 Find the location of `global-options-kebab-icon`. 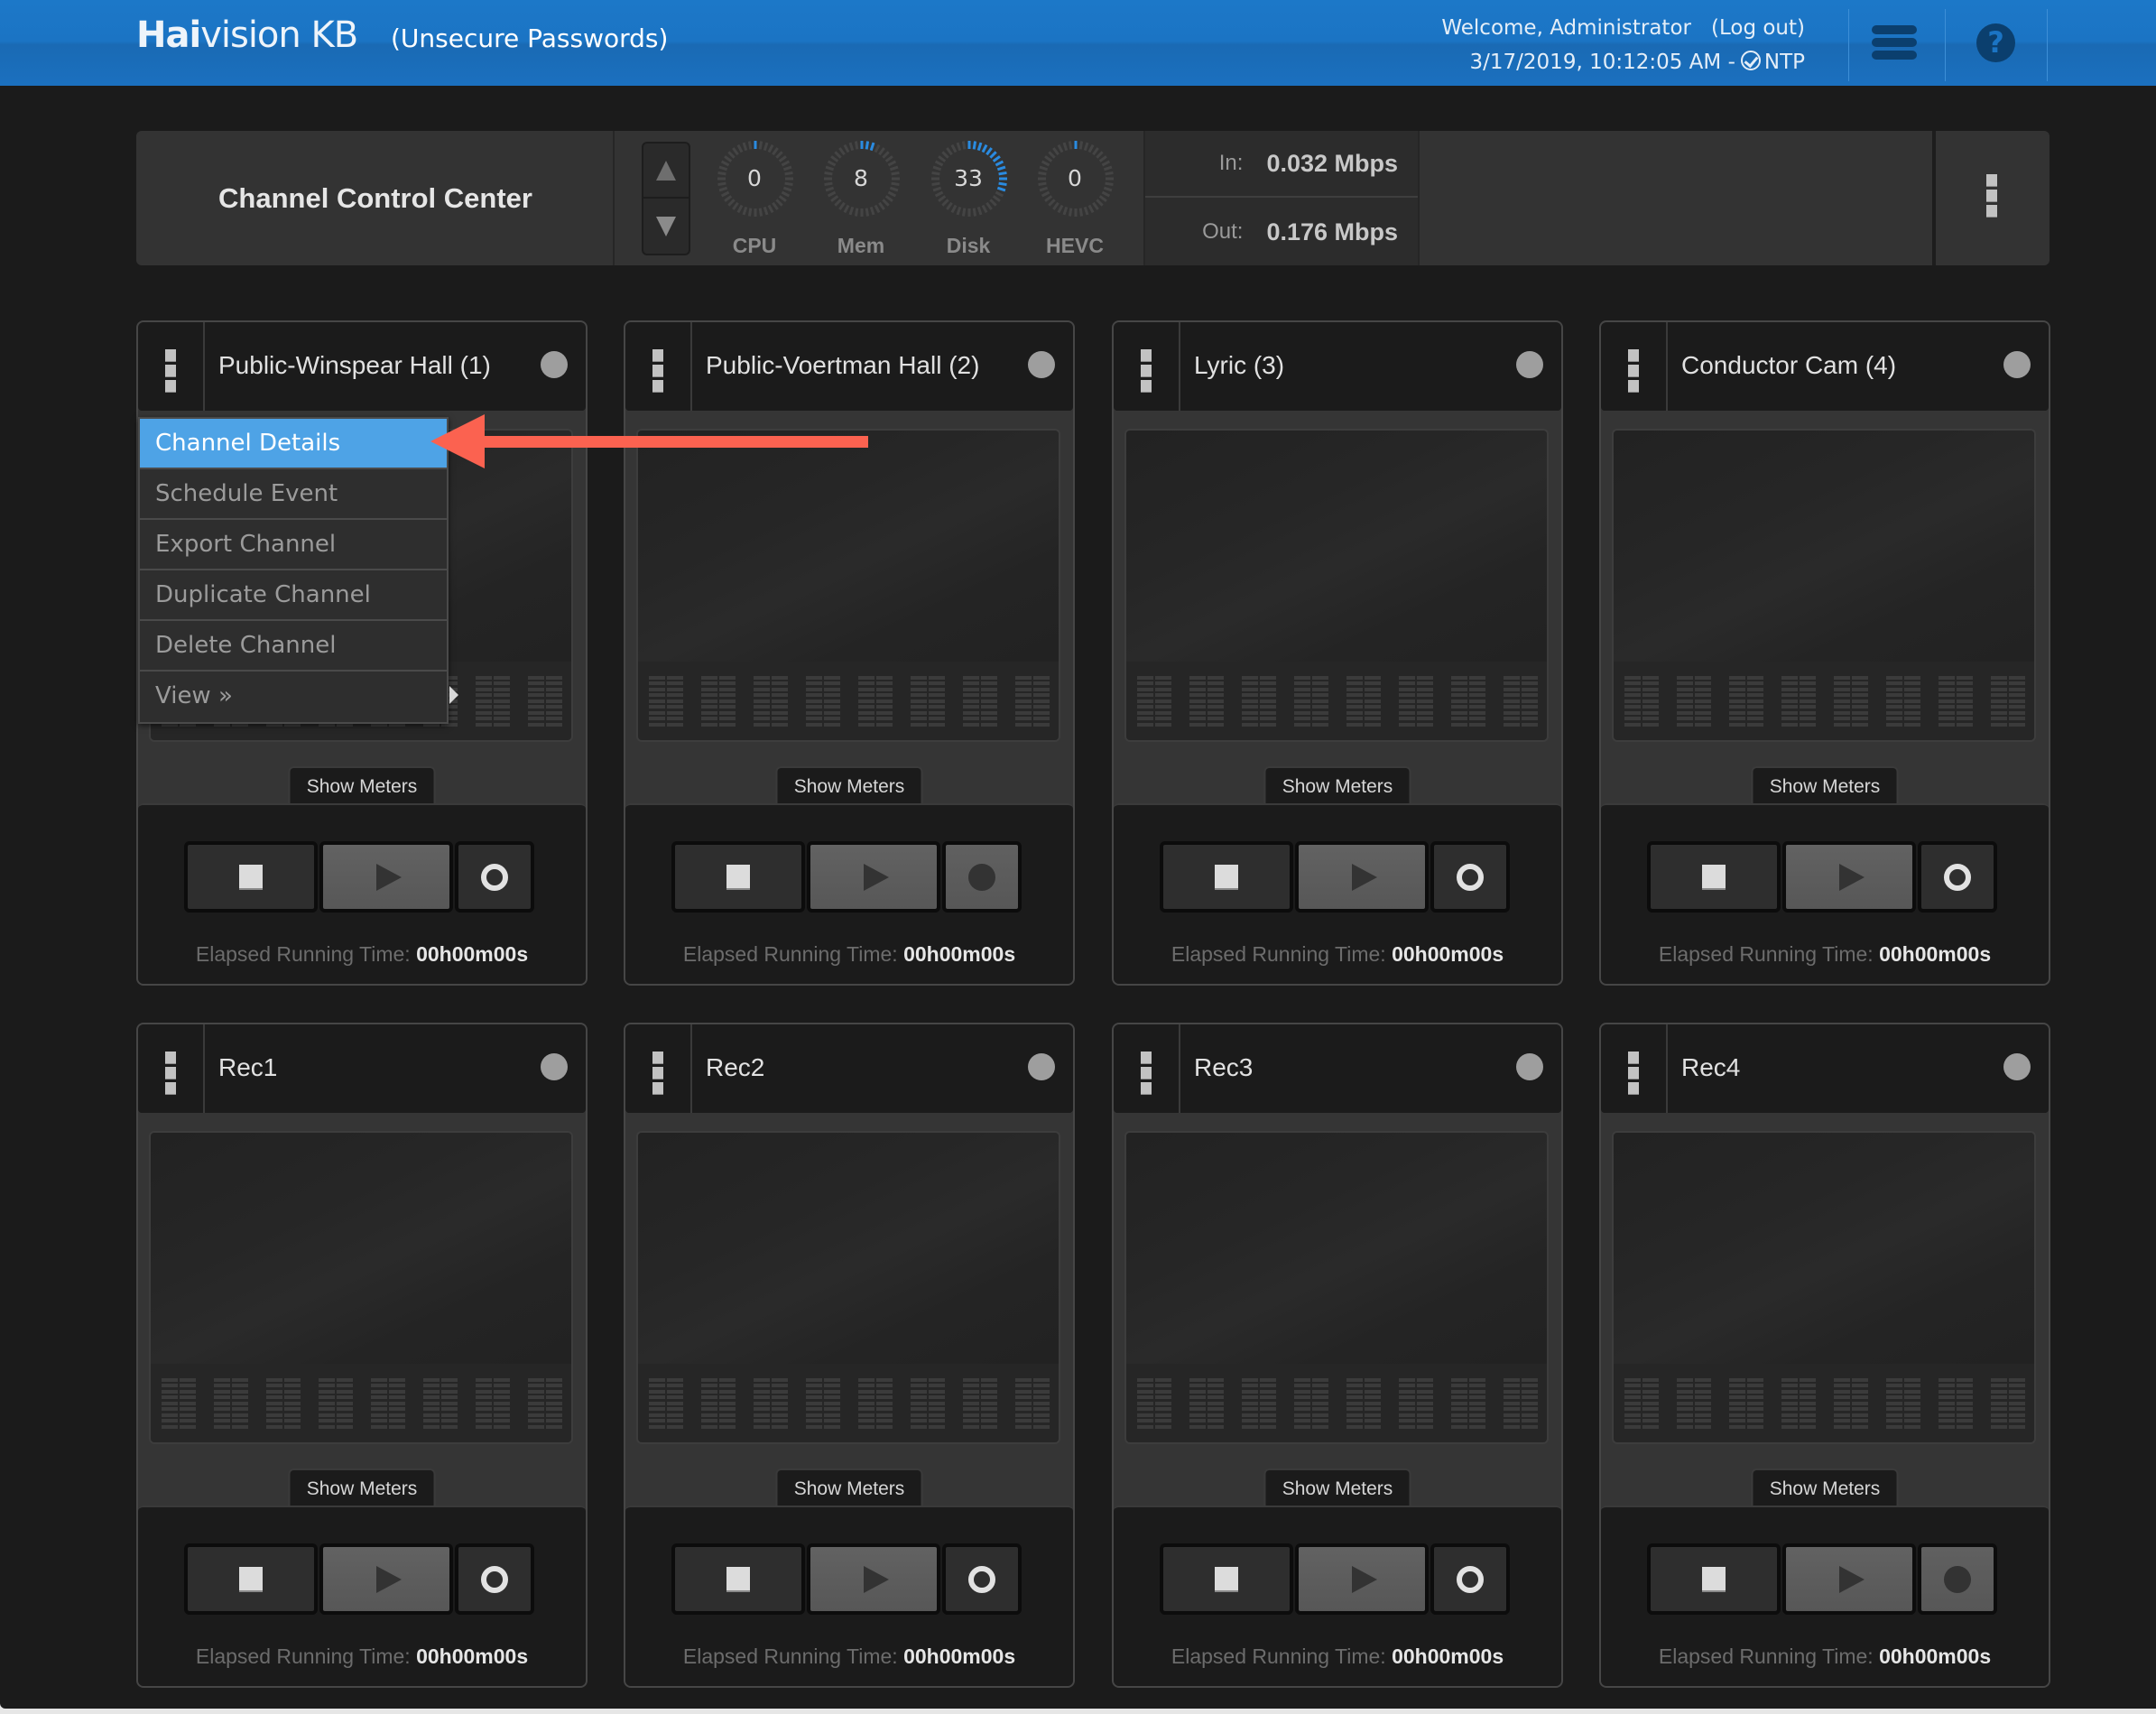

global-options-kebab-icon is located at coordinates (1992, 198).